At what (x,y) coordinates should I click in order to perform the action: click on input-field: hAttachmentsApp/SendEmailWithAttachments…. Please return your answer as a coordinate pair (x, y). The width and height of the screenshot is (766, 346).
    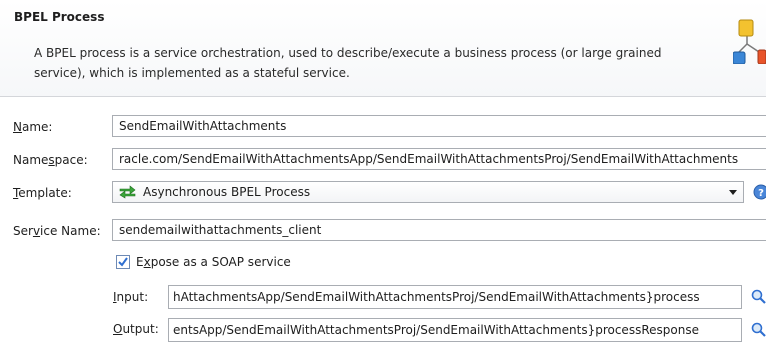
    Looking at the image, I should click on (455, 297).